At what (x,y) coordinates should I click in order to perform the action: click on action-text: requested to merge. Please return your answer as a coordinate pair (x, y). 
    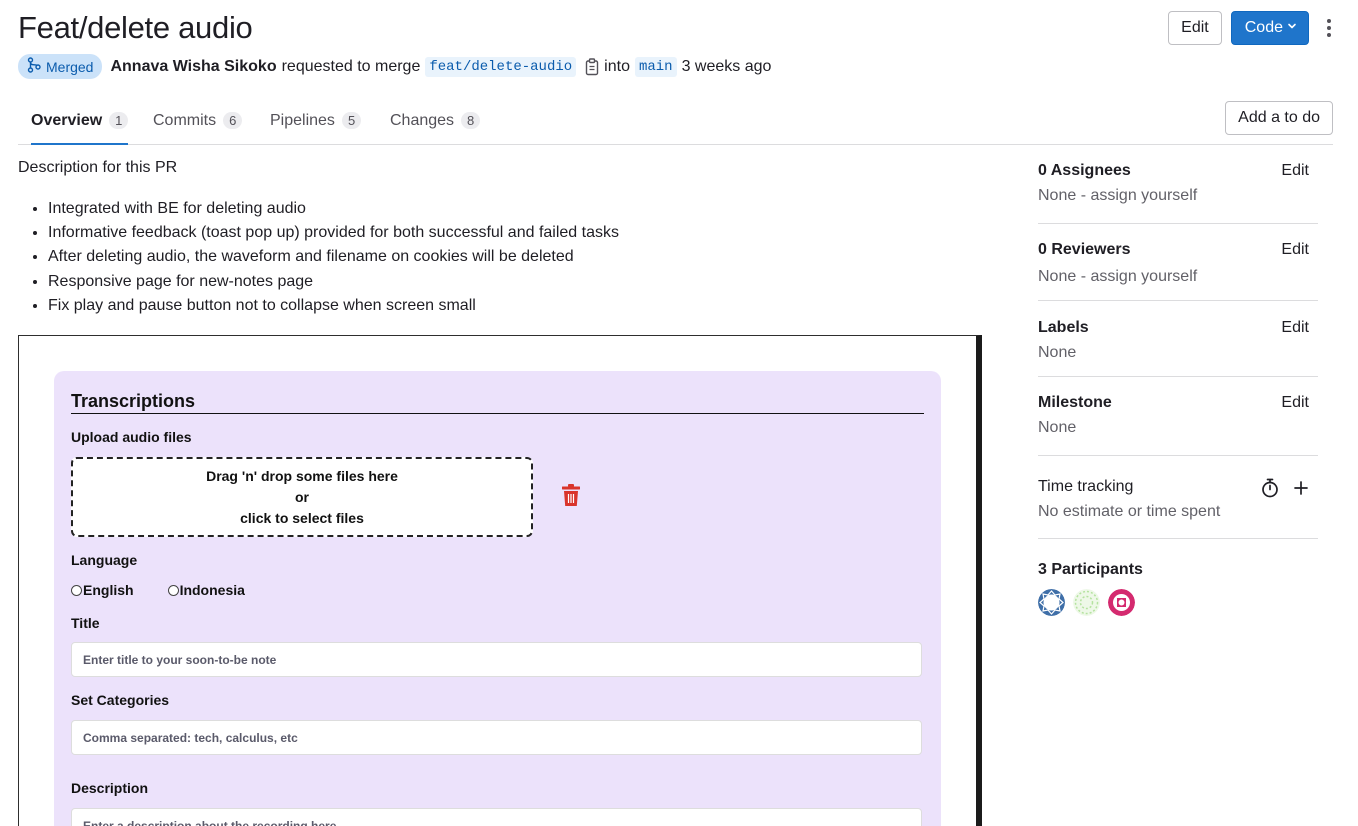
    Looking at the image, I should click on (351, 66).